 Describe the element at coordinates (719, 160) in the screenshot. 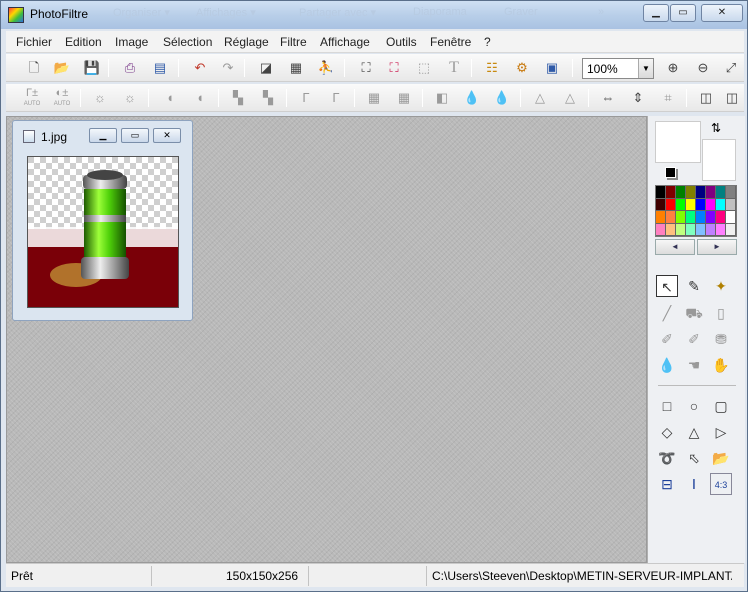

I see `background-color-swatch` at that location.